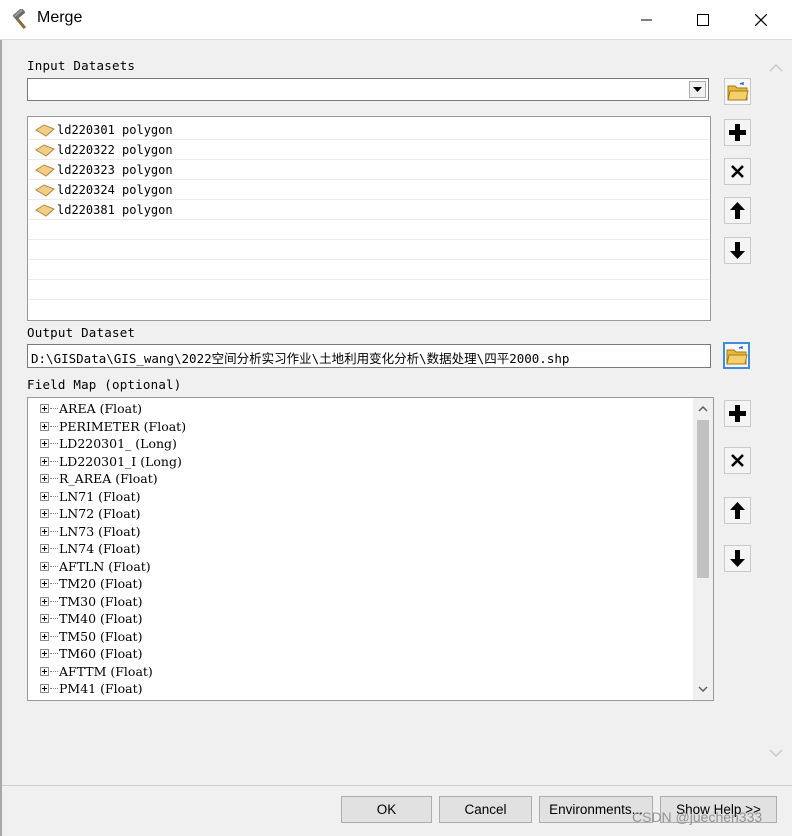 Image resolution: width=792 pixels, height=836 pixels. Describe the element at coordinates (358, 672) in the screenshot. I see `tree-item: AFTTM (Float)` at that location.